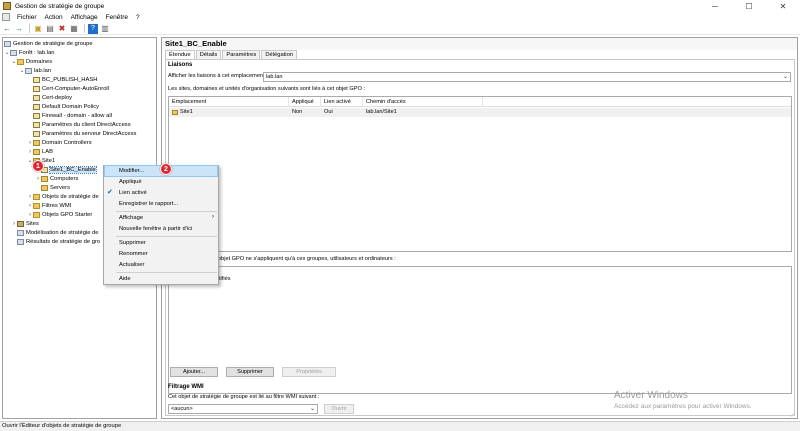 This screenshot has width=800, height=431. What do you see at coordinates (161, 279) in the screenshot?
I see `menu-item-aide: Aide` at bounding box center [161, 279].